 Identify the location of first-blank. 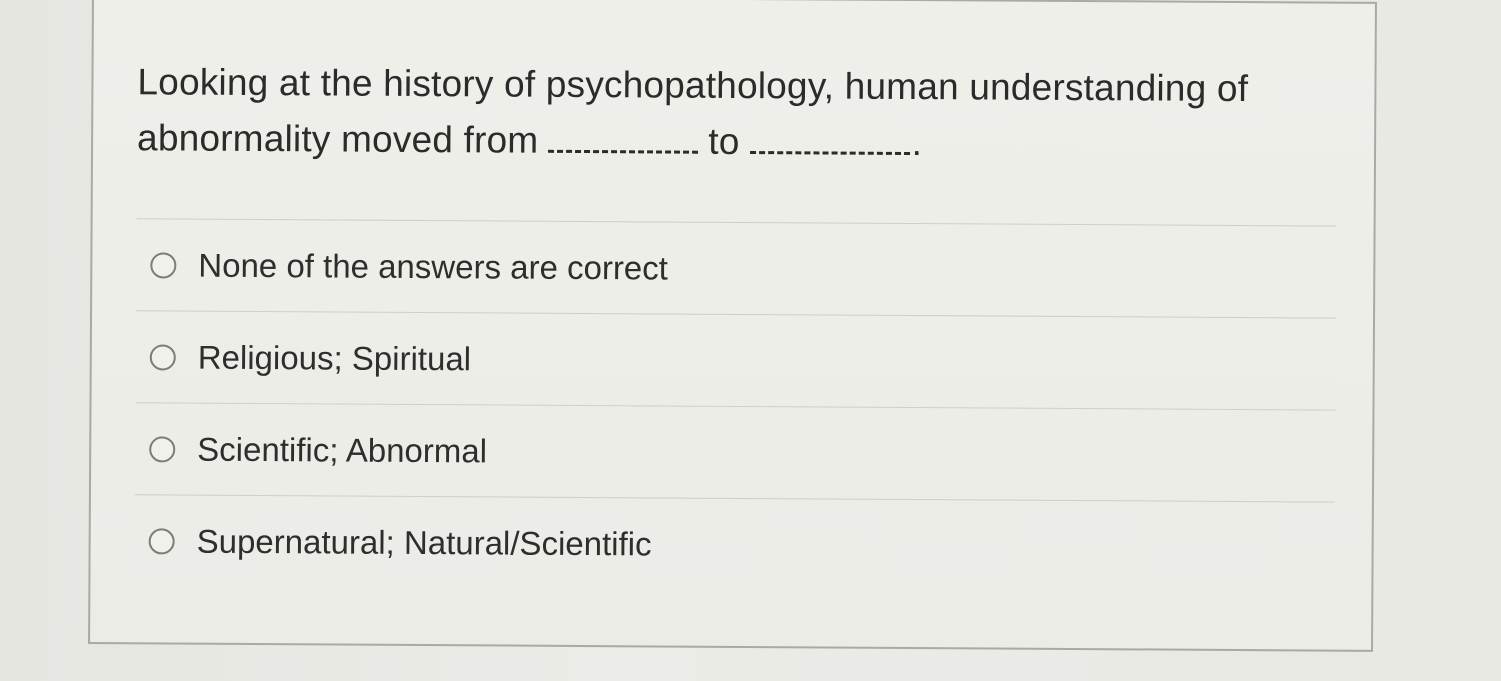
(623, 136).